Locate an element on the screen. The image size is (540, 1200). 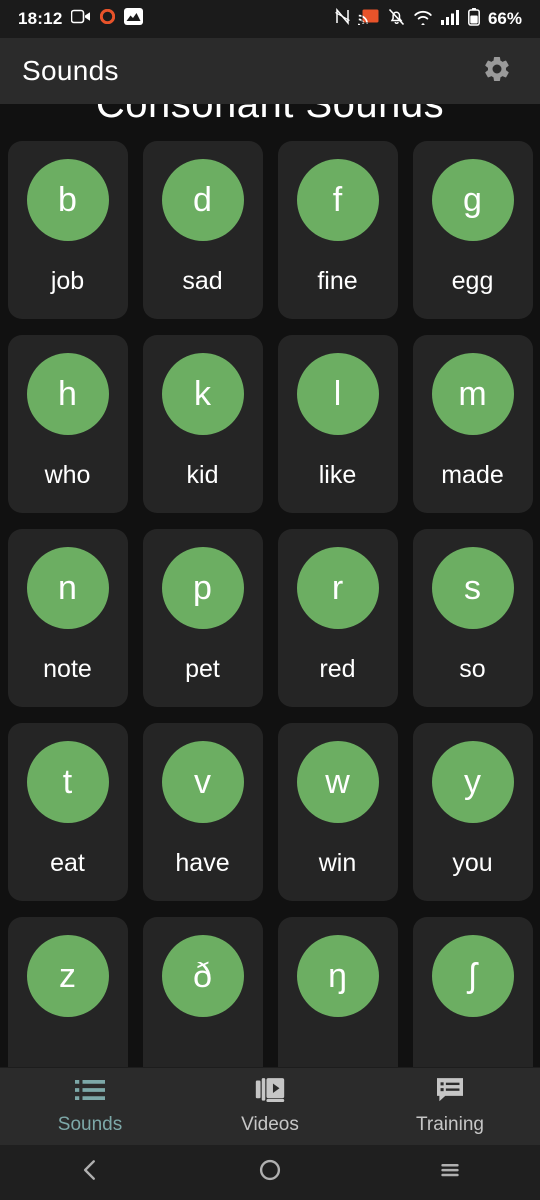
sound-card: ŋ is located at coordinates (337, 992).